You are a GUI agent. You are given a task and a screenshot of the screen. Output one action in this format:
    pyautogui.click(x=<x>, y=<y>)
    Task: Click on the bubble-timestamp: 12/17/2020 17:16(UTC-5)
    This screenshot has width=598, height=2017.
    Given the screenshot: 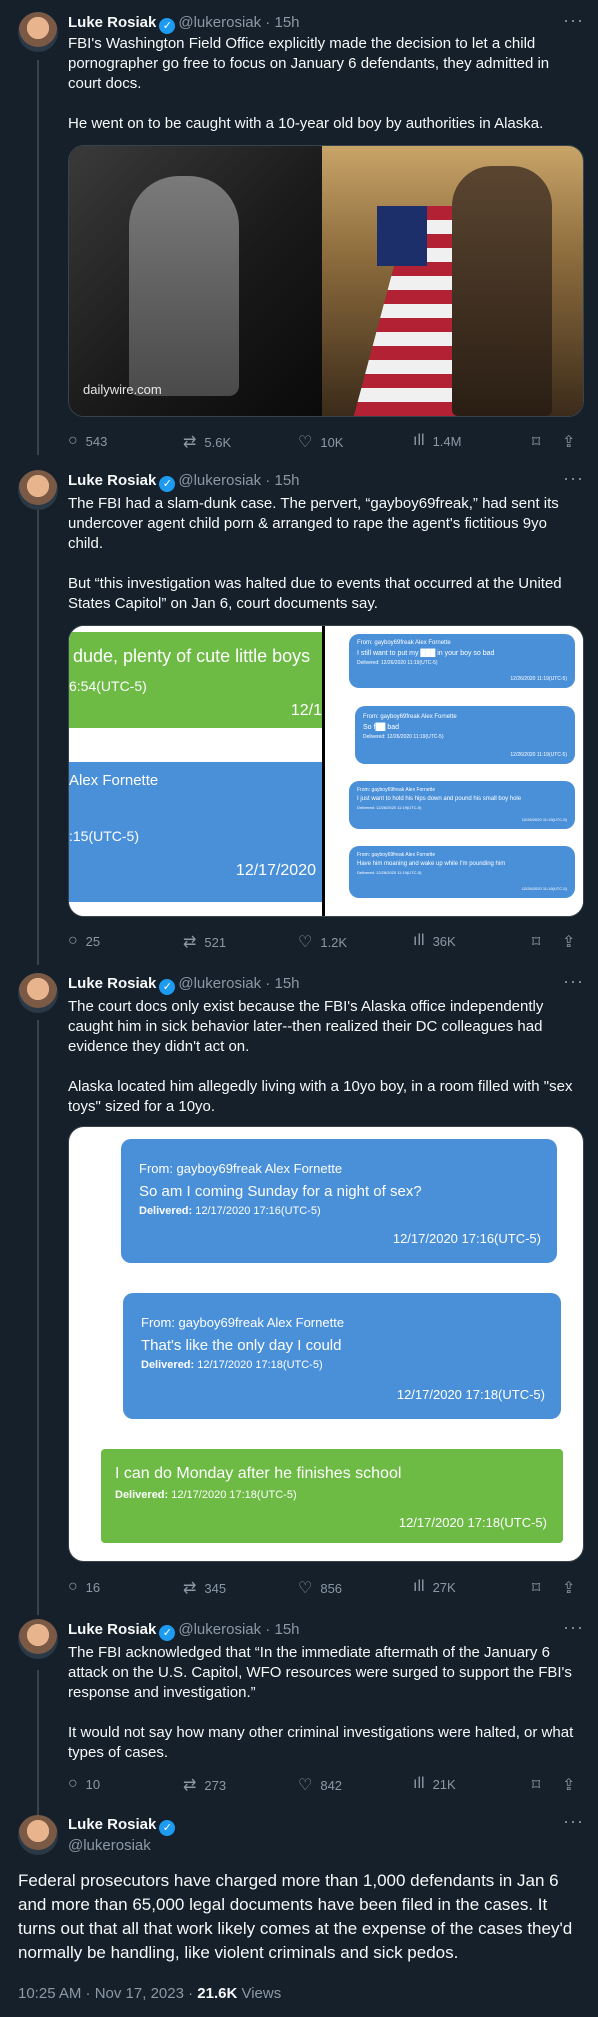 What is the action you would take?
    pyautogui.click(x=466, y=1238)
    